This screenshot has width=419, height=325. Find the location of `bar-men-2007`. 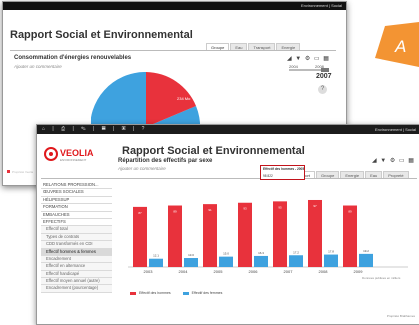

bar-men-2007 is located at coordinates (280, 234).